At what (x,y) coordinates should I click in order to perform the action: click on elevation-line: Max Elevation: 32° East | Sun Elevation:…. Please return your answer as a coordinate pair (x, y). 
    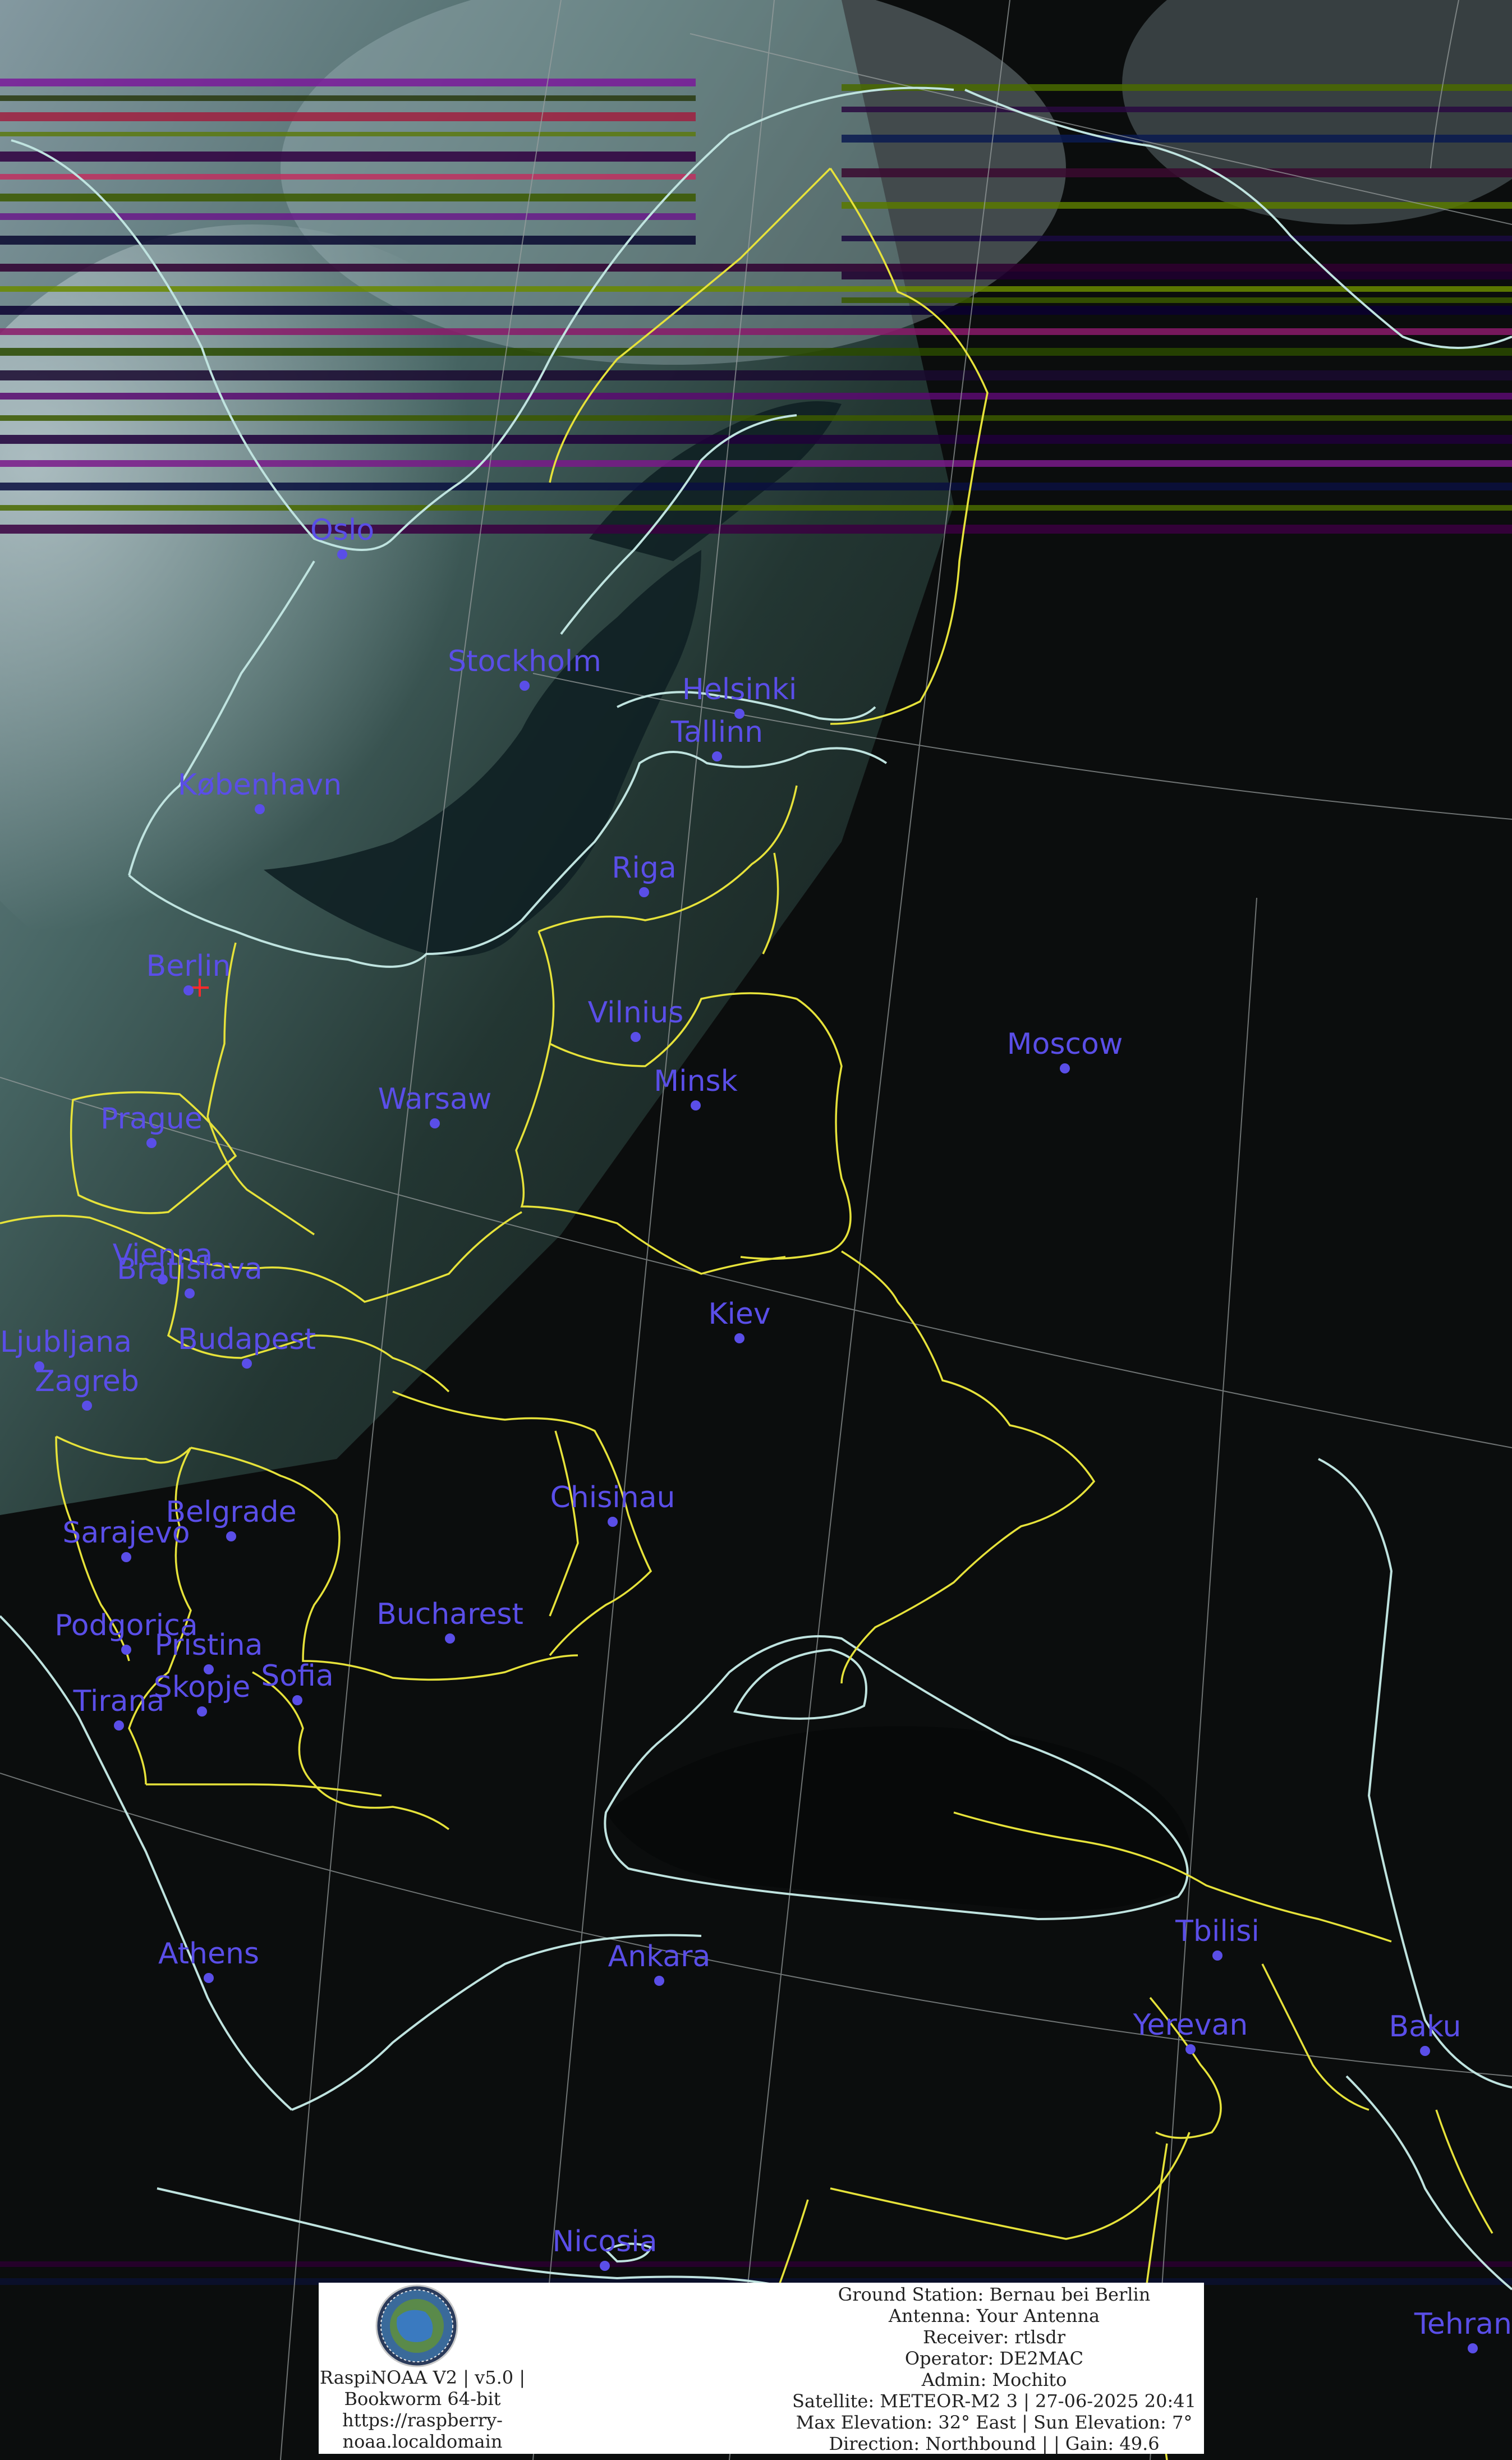
    Looking at the image, I should click on (994, 2422).